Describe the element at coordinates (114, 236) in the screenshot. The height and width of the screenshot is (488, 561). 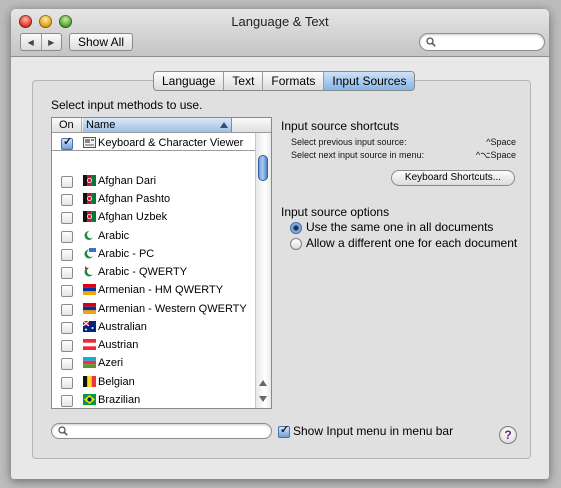
I see `list-item-label: Arabic` at that location.